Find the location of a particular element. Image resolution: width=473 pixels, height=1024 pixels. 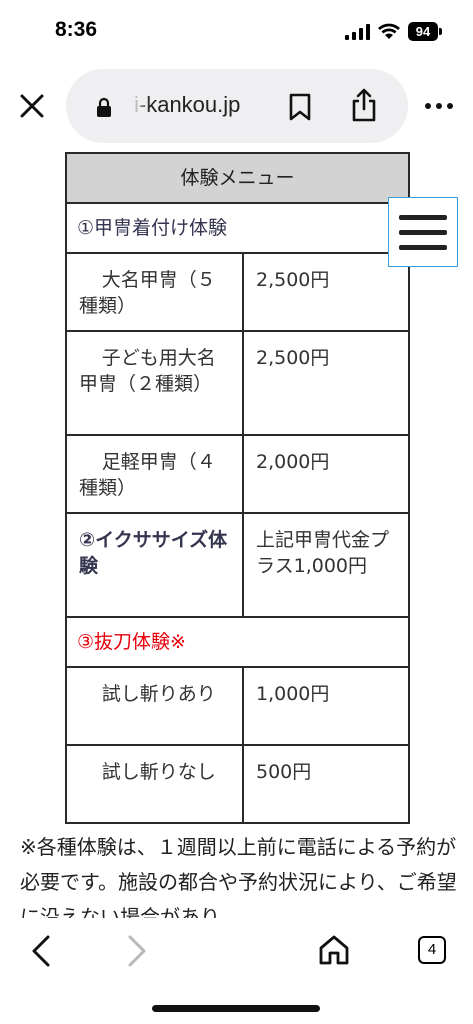

more-options-icon is located at coordinates (439, 106).